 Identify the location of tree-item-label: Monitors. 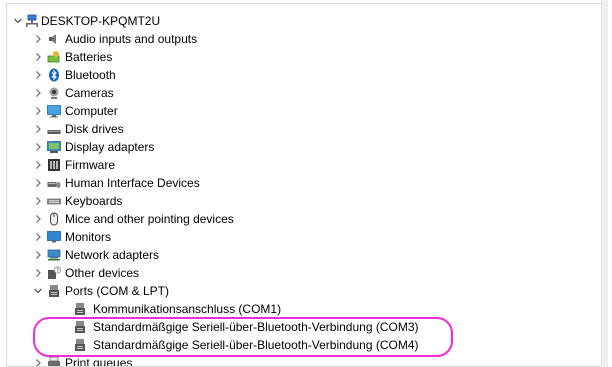
(88, 237).